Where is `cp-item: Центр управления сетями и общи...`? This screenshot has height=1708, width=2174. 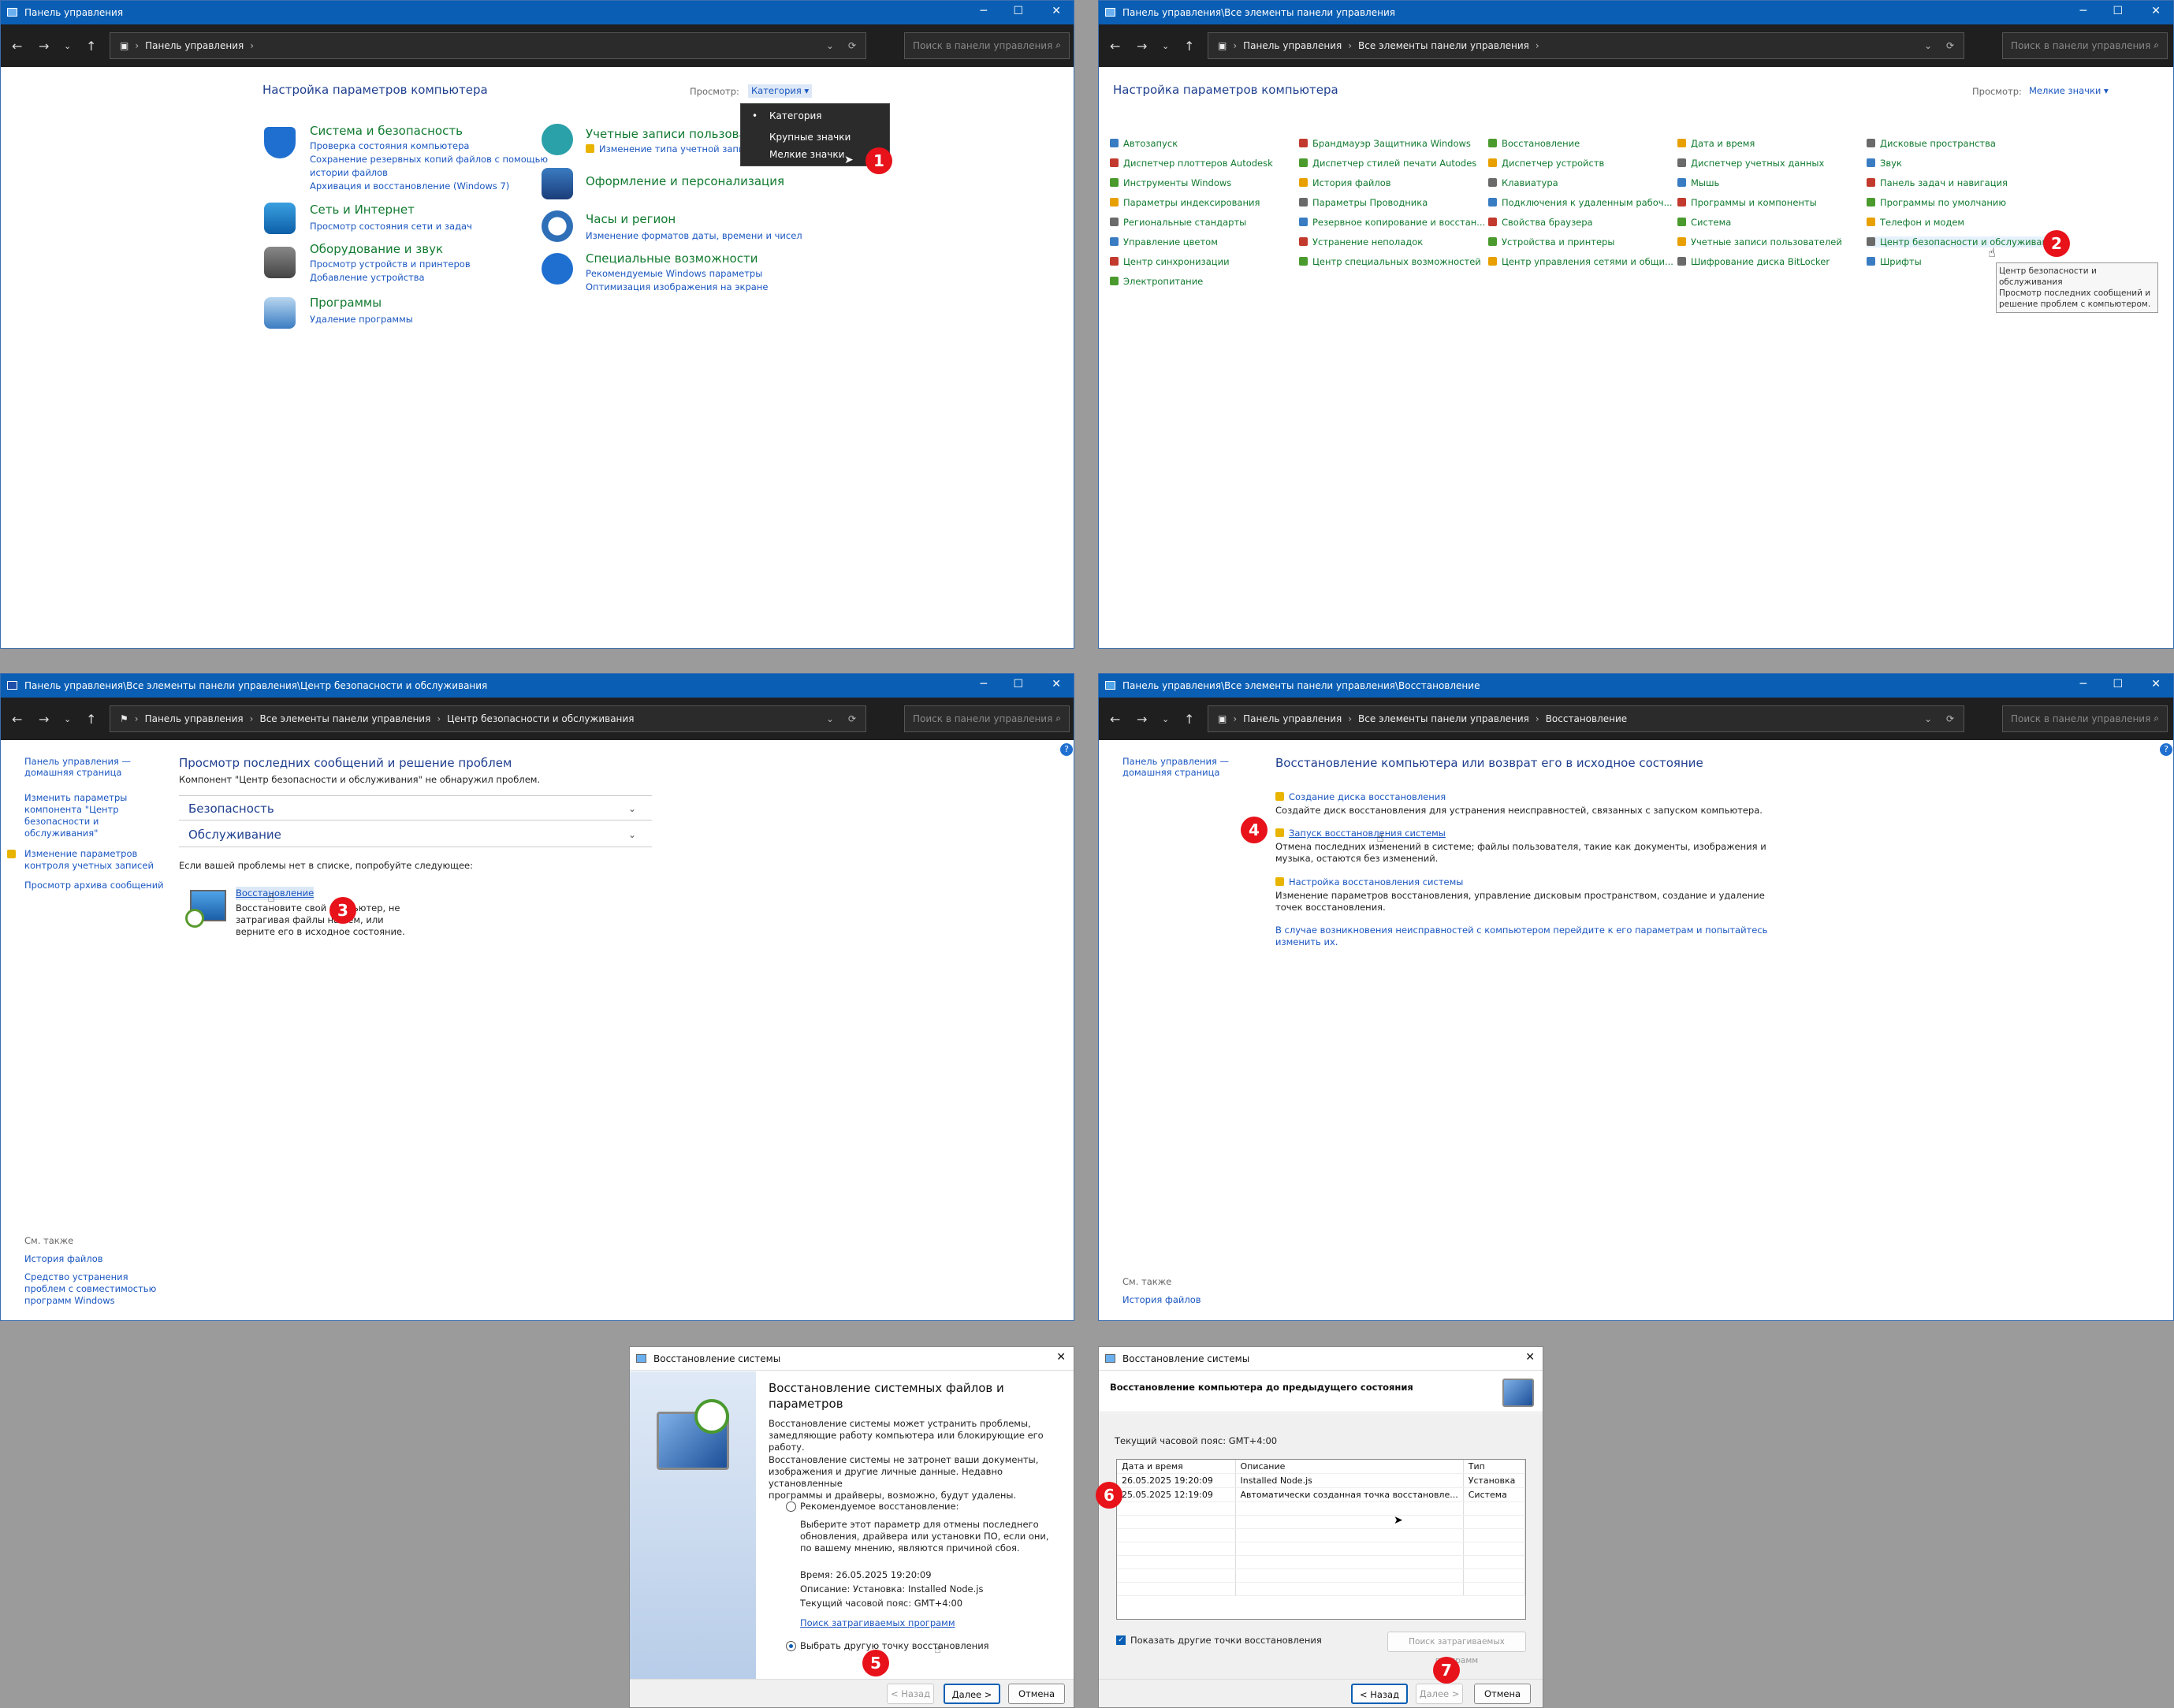
cp-item: Центр управления сетями и общи... is located at coordinates (1580, 261).